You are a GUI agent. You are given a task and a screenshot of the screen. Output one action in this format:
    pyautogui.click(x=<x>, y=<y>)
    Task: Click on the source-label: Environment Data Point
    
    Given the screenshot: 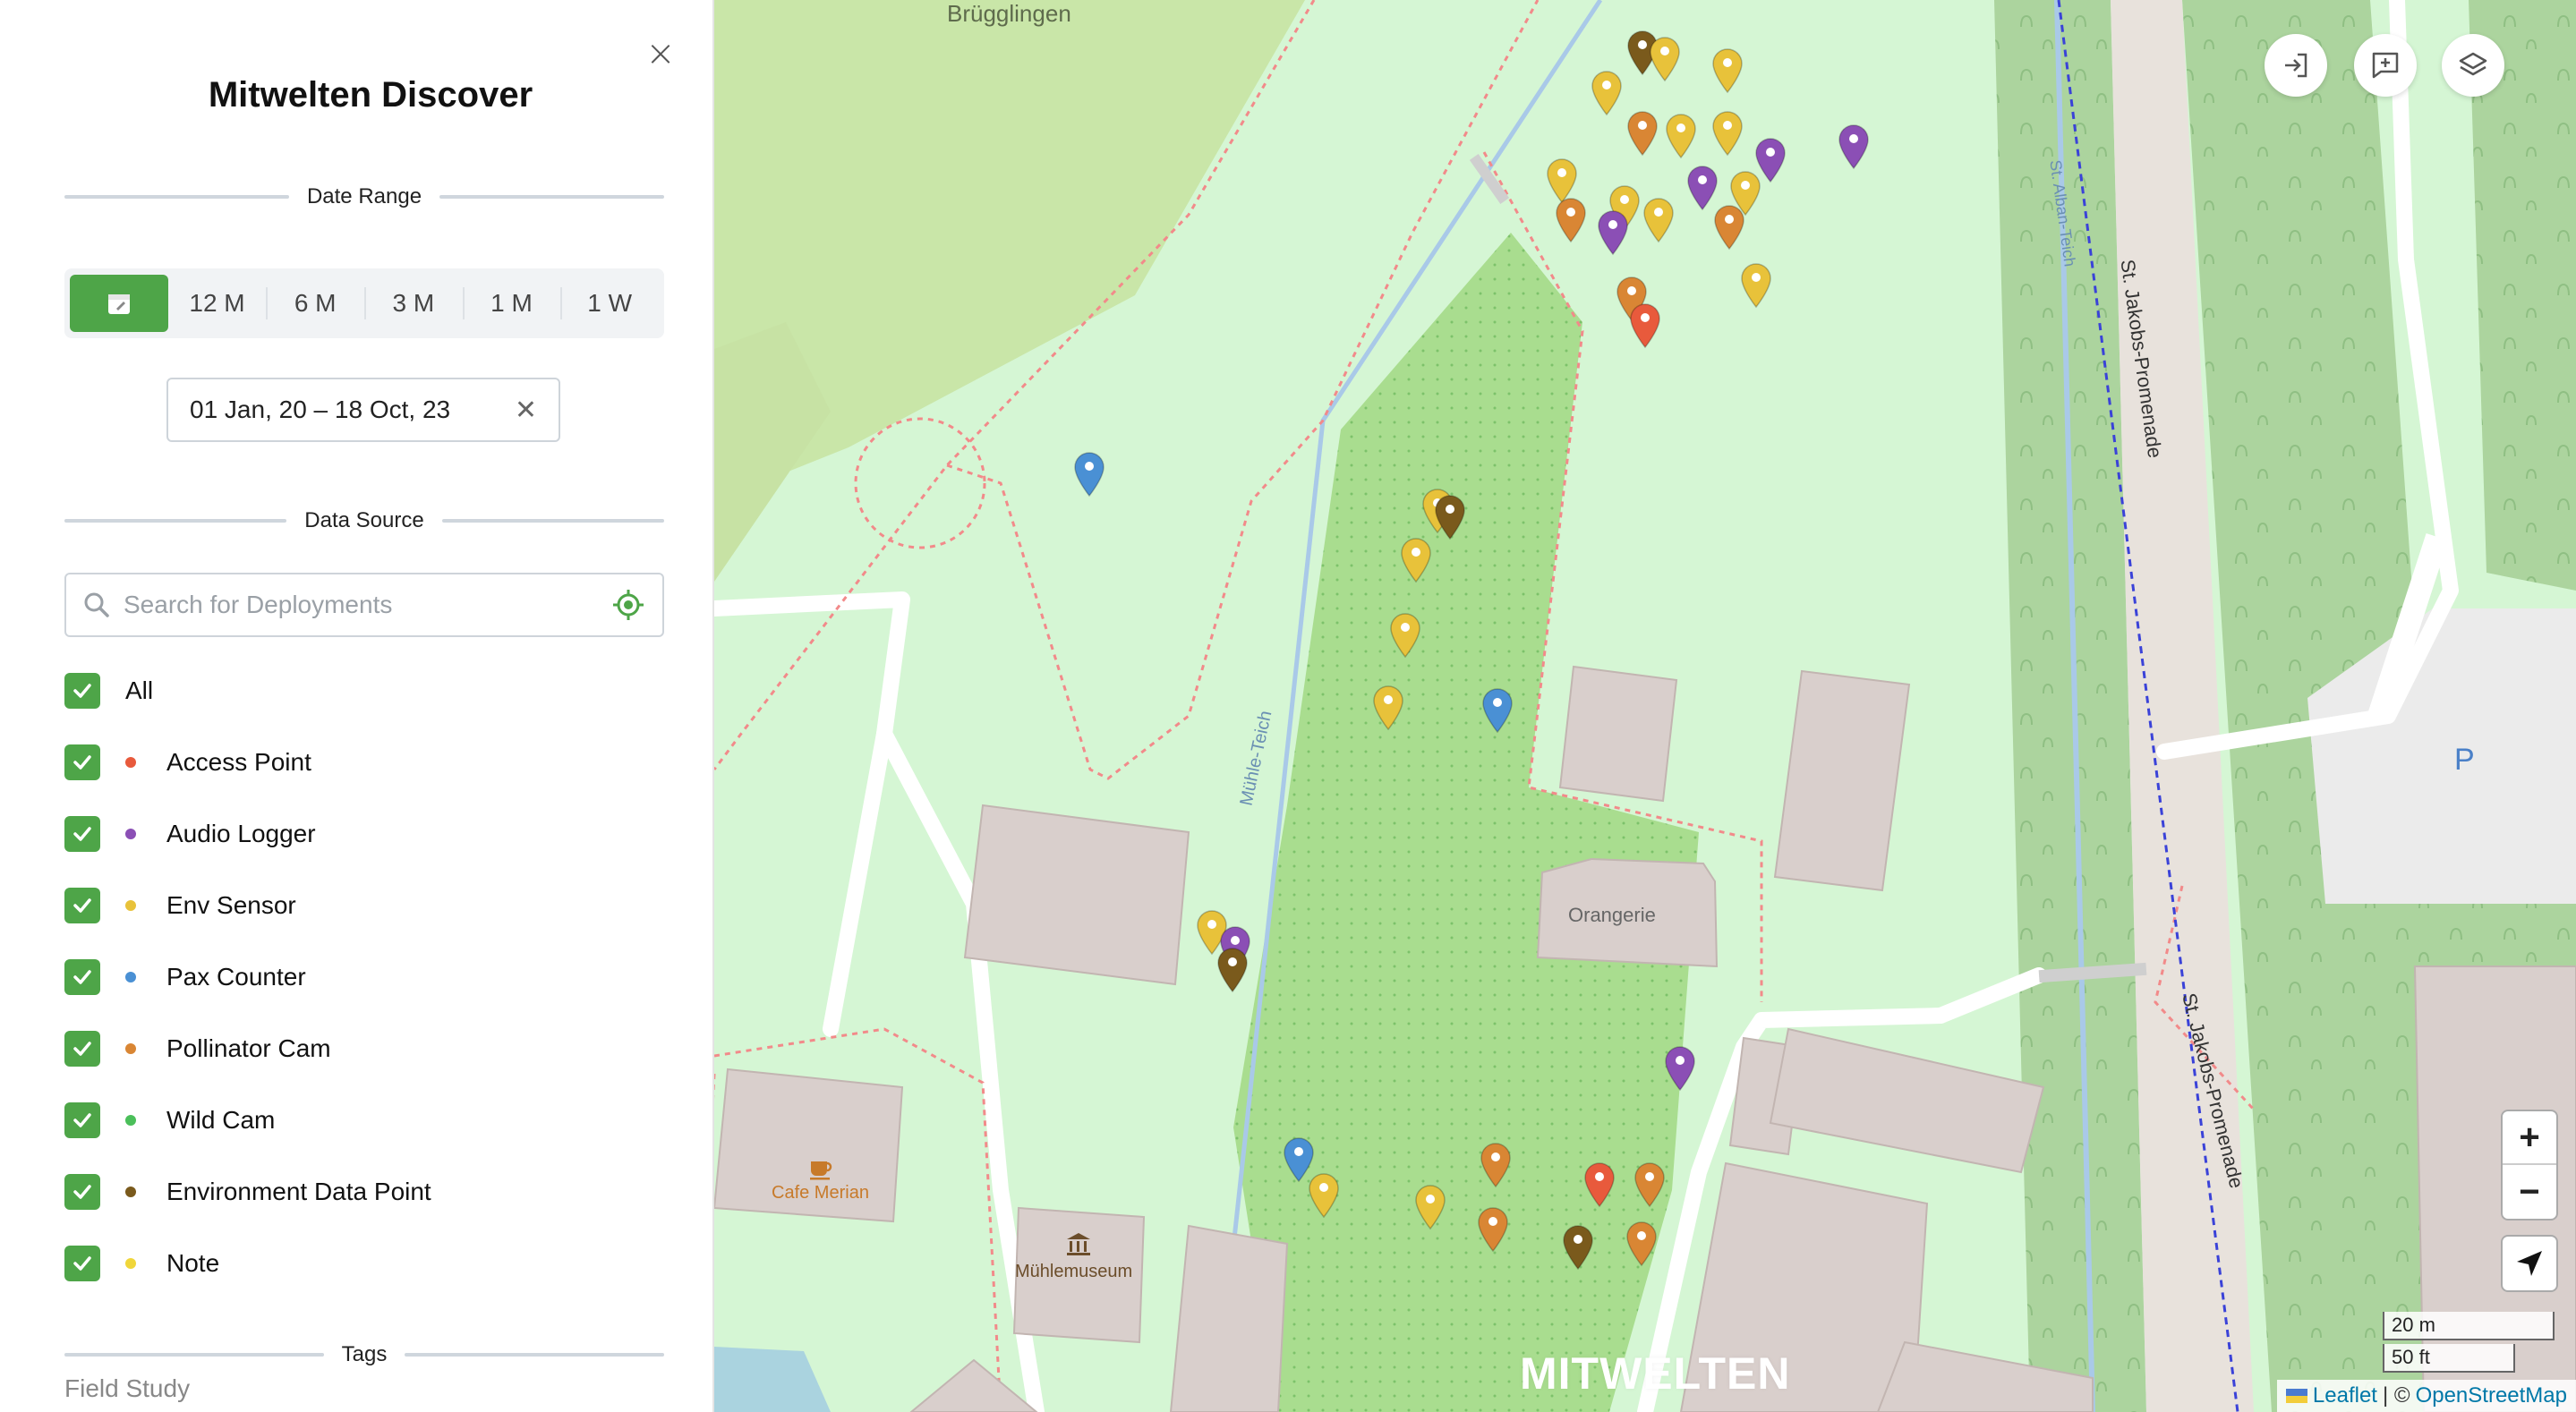 What is the action you would take?
    pyautogui.click(x=298, y=1191)
    